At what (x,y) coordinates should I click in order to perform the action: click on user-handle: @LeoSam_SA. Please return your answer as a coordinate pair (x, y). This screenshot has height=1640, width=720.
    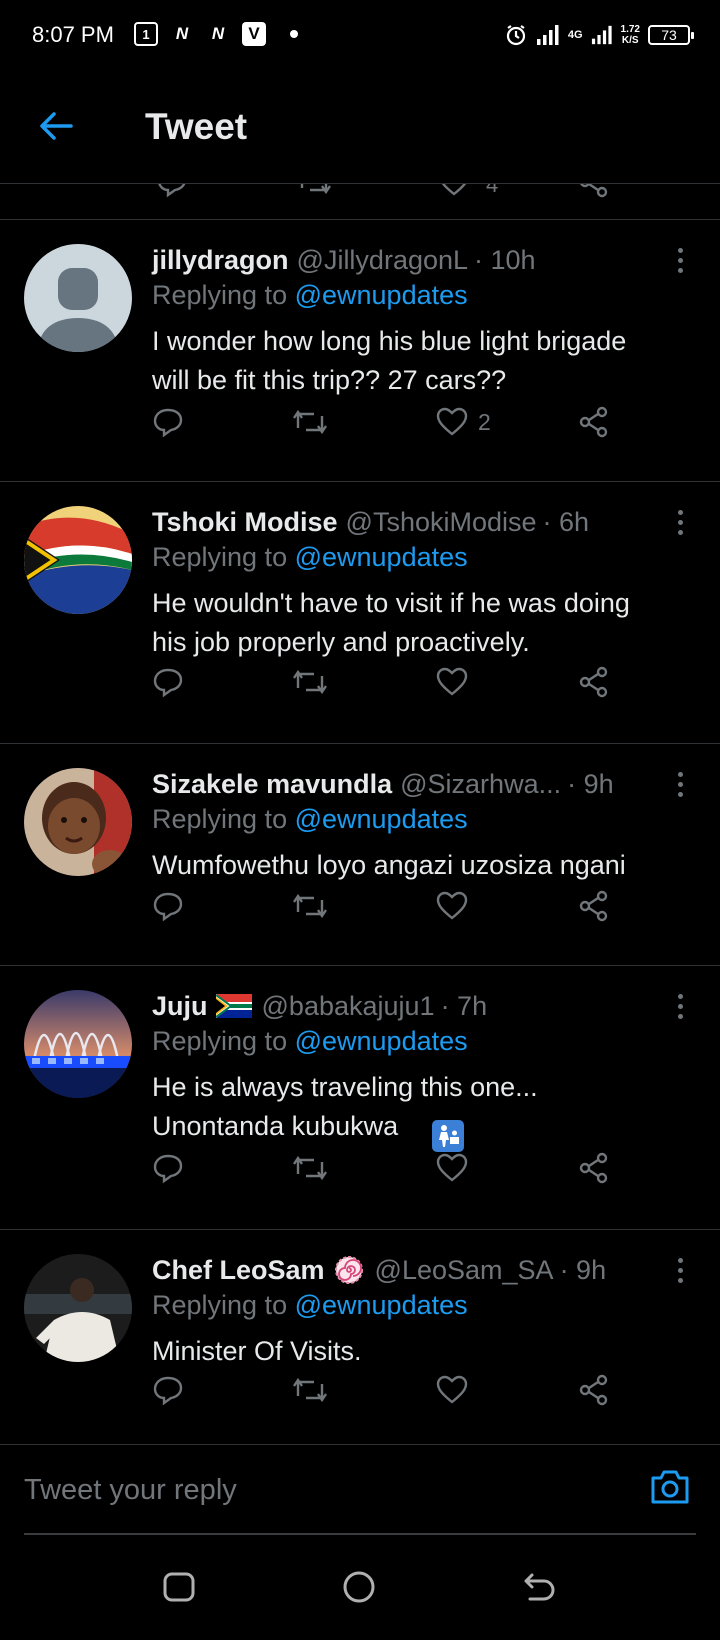
    Looking at the image, I should click on (464, 1270).